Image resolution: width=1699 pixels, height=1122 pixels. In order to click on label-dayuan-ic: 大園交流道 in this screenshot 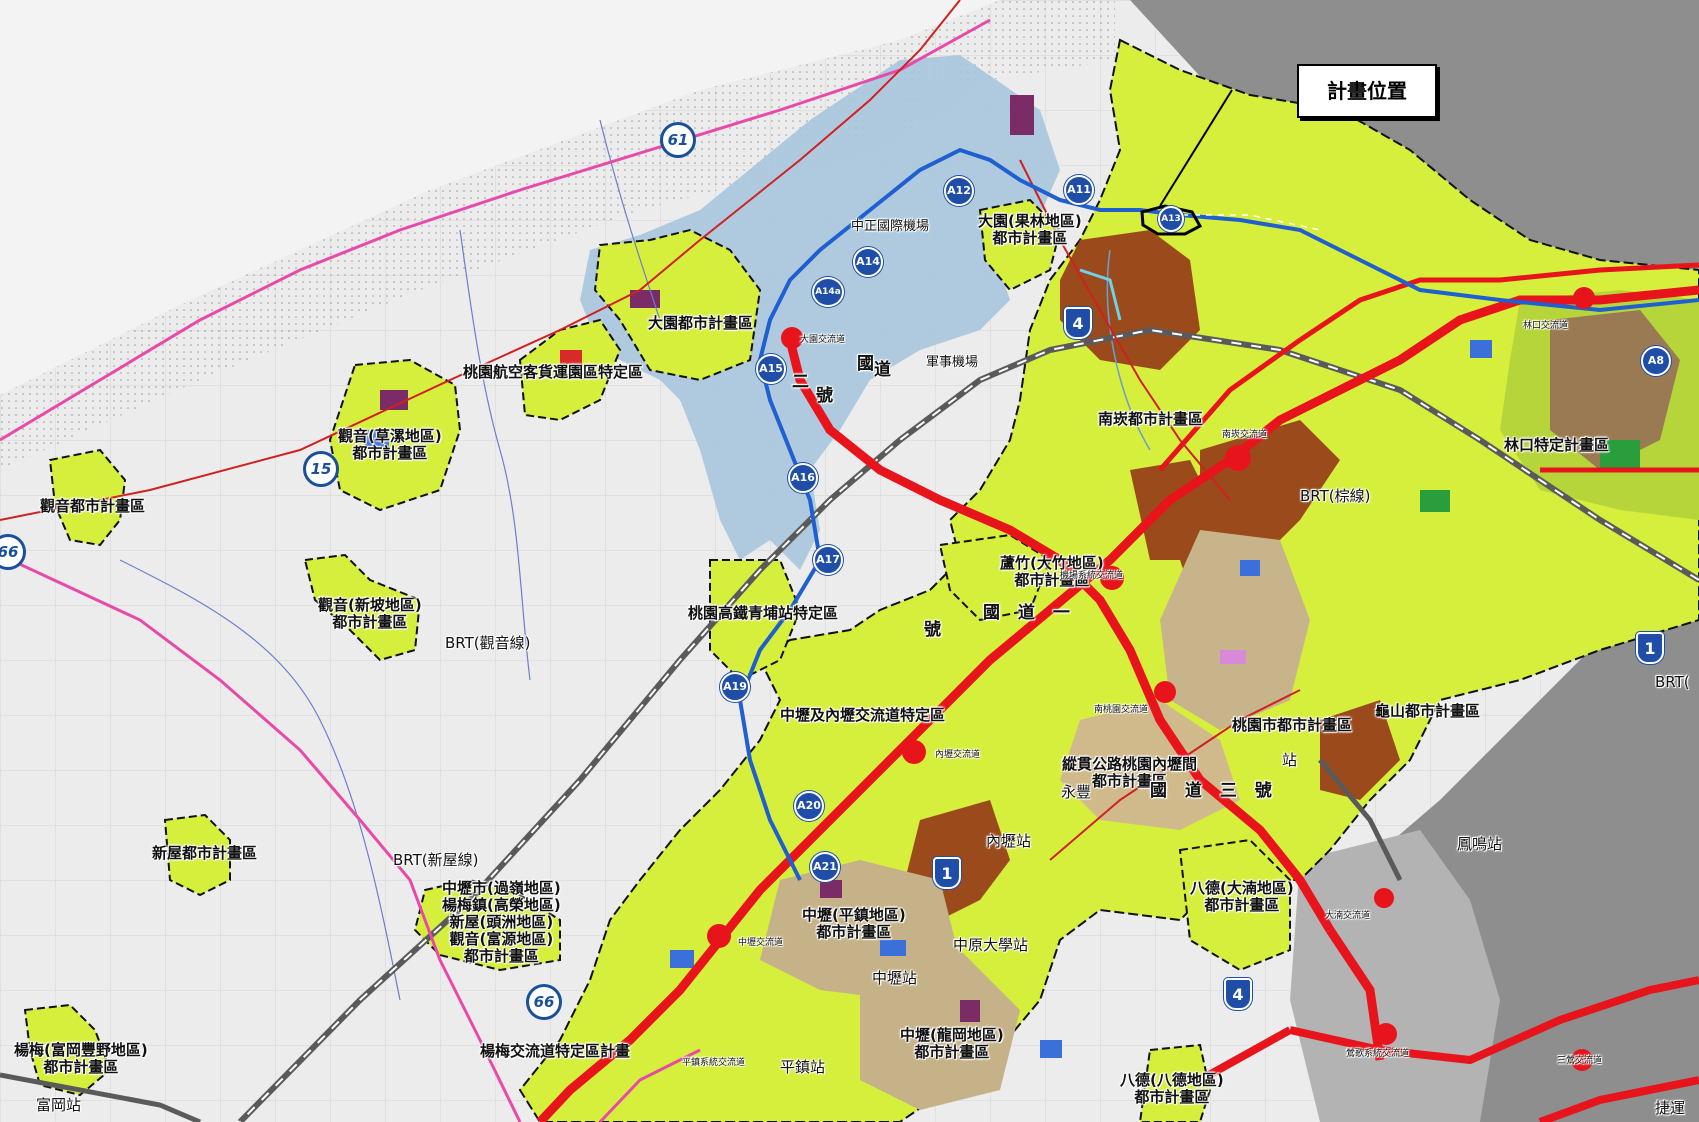, I will do `click(823, 340)`.